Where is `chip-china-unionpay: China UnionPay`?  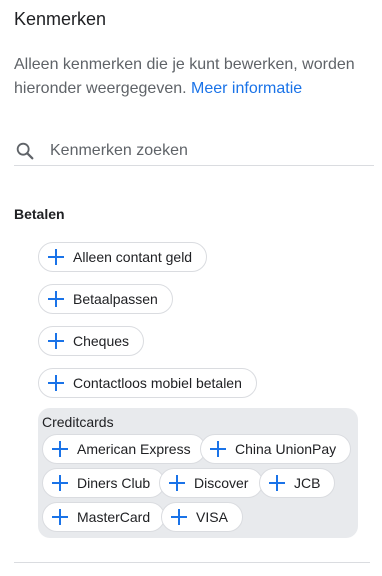
chip-china-unionpay: China UnionPay is located at coordinates (276, 449).